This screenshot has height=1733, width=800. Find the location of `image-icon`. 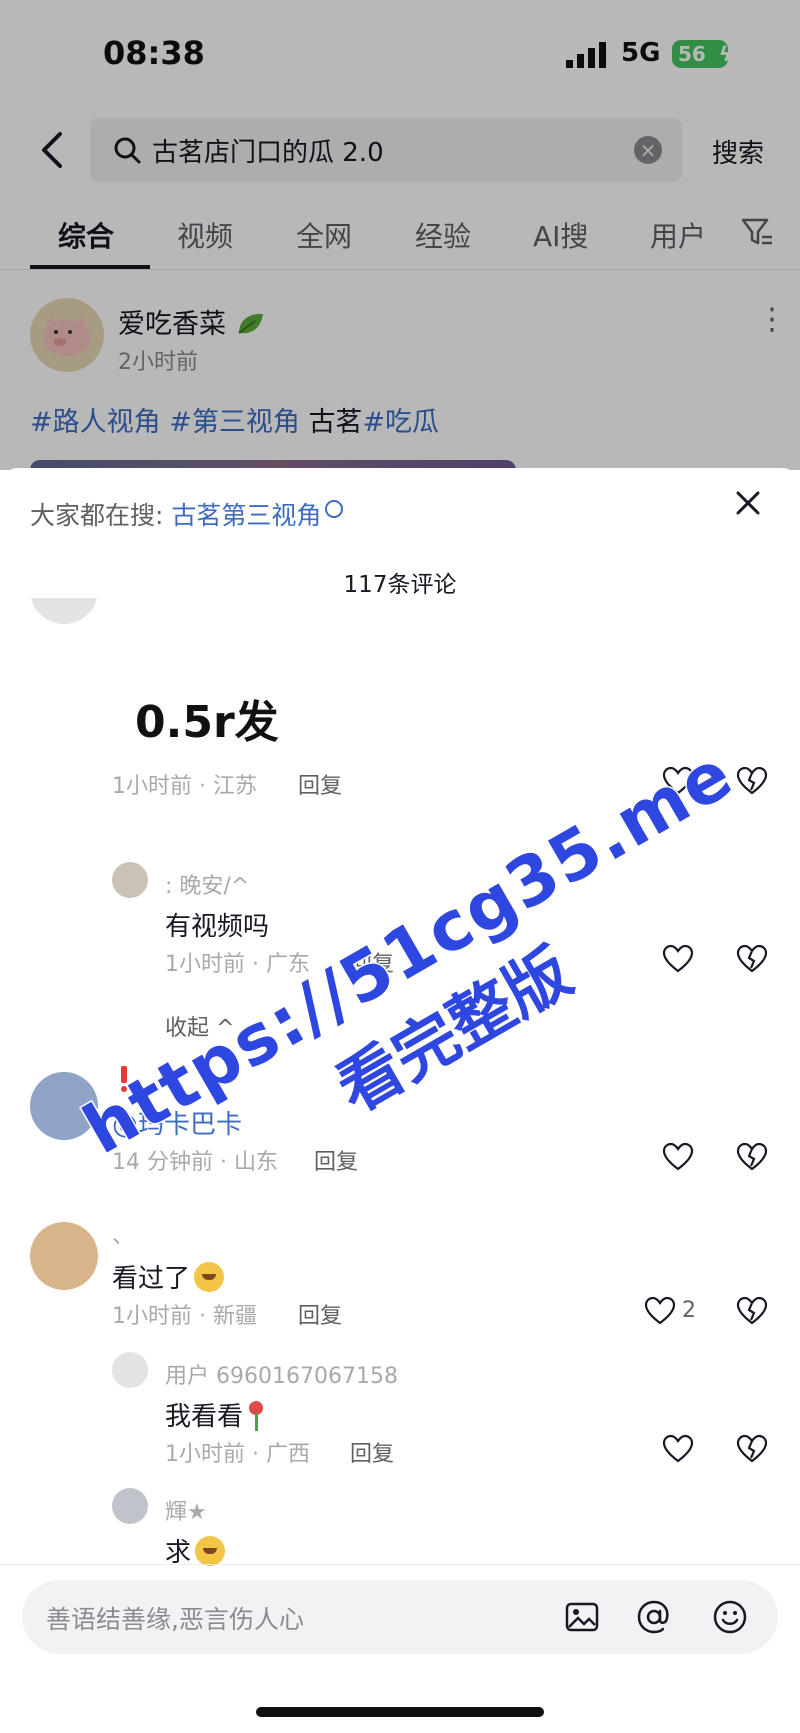

image-icon is located at coordinates (582, 1617).